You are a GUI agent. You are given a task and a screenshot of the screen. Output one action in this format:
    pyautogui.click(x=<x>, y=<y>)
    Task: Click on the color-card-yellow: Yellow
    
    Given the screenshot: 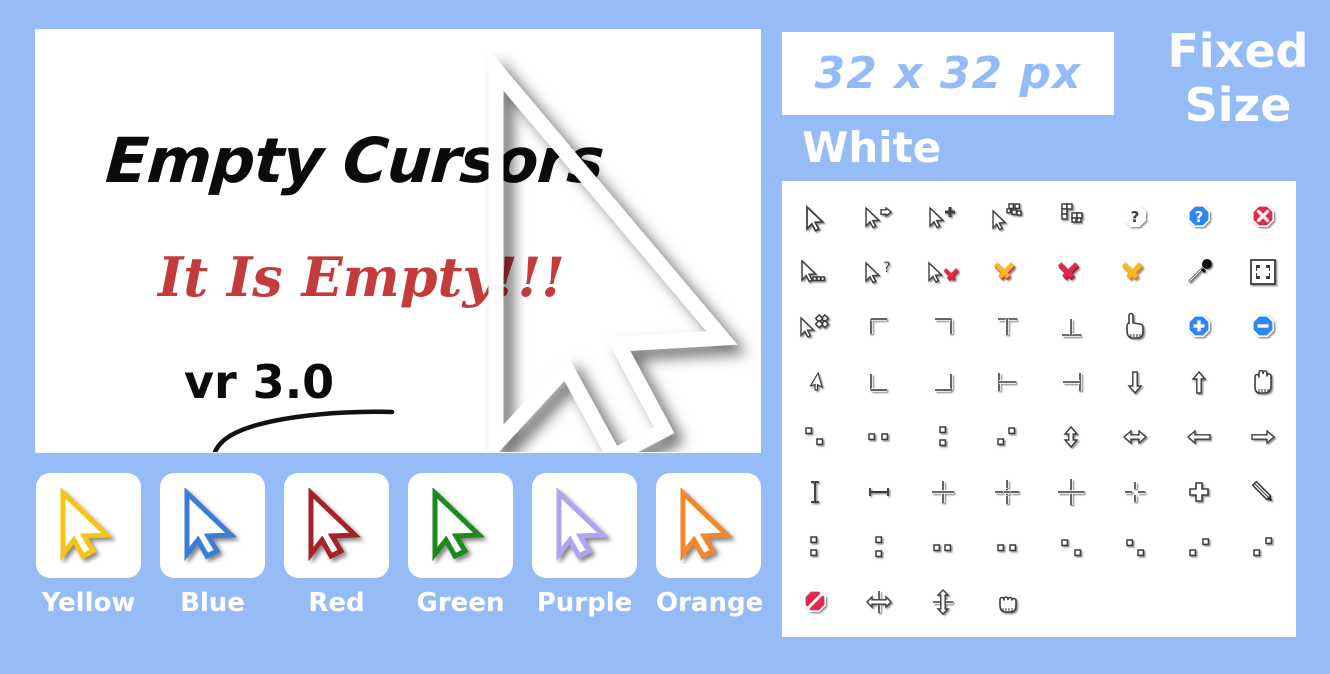 What is the action you would take?
    pyautogui.click(x=88, y=545)
    